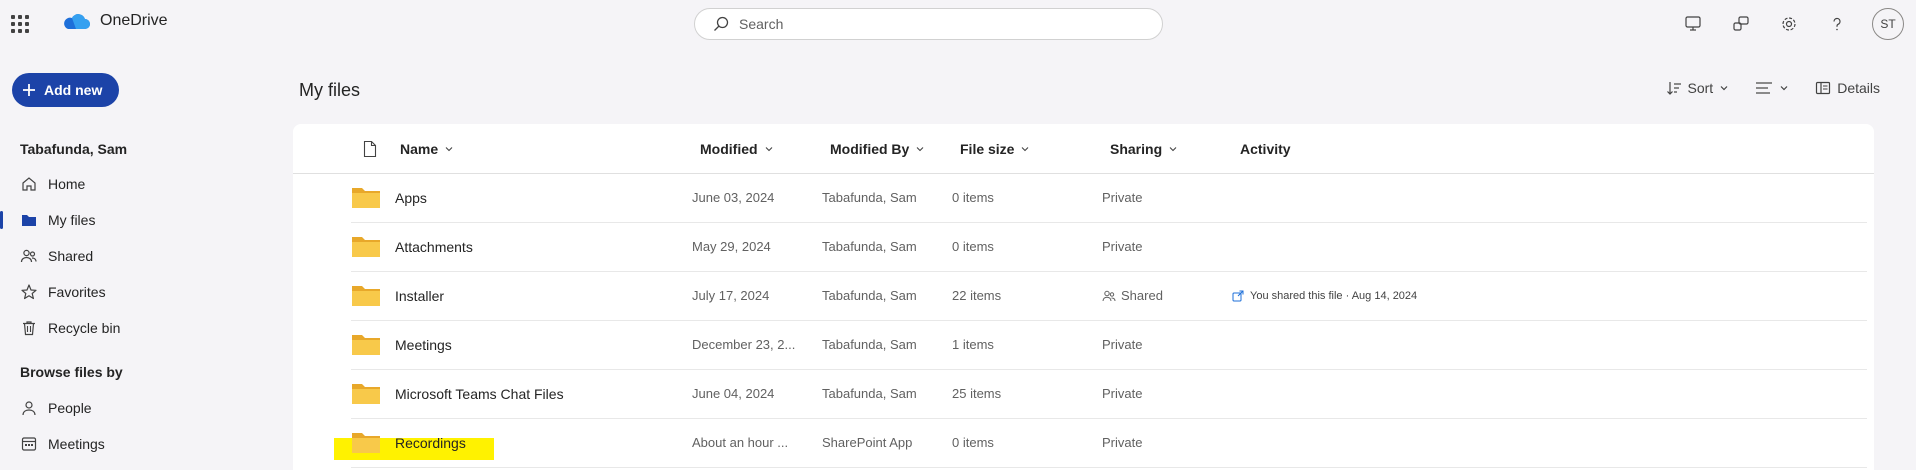  Describe the element at coordinates (411, 198) in the screenshot. I see `file-name: Apps` at that location.